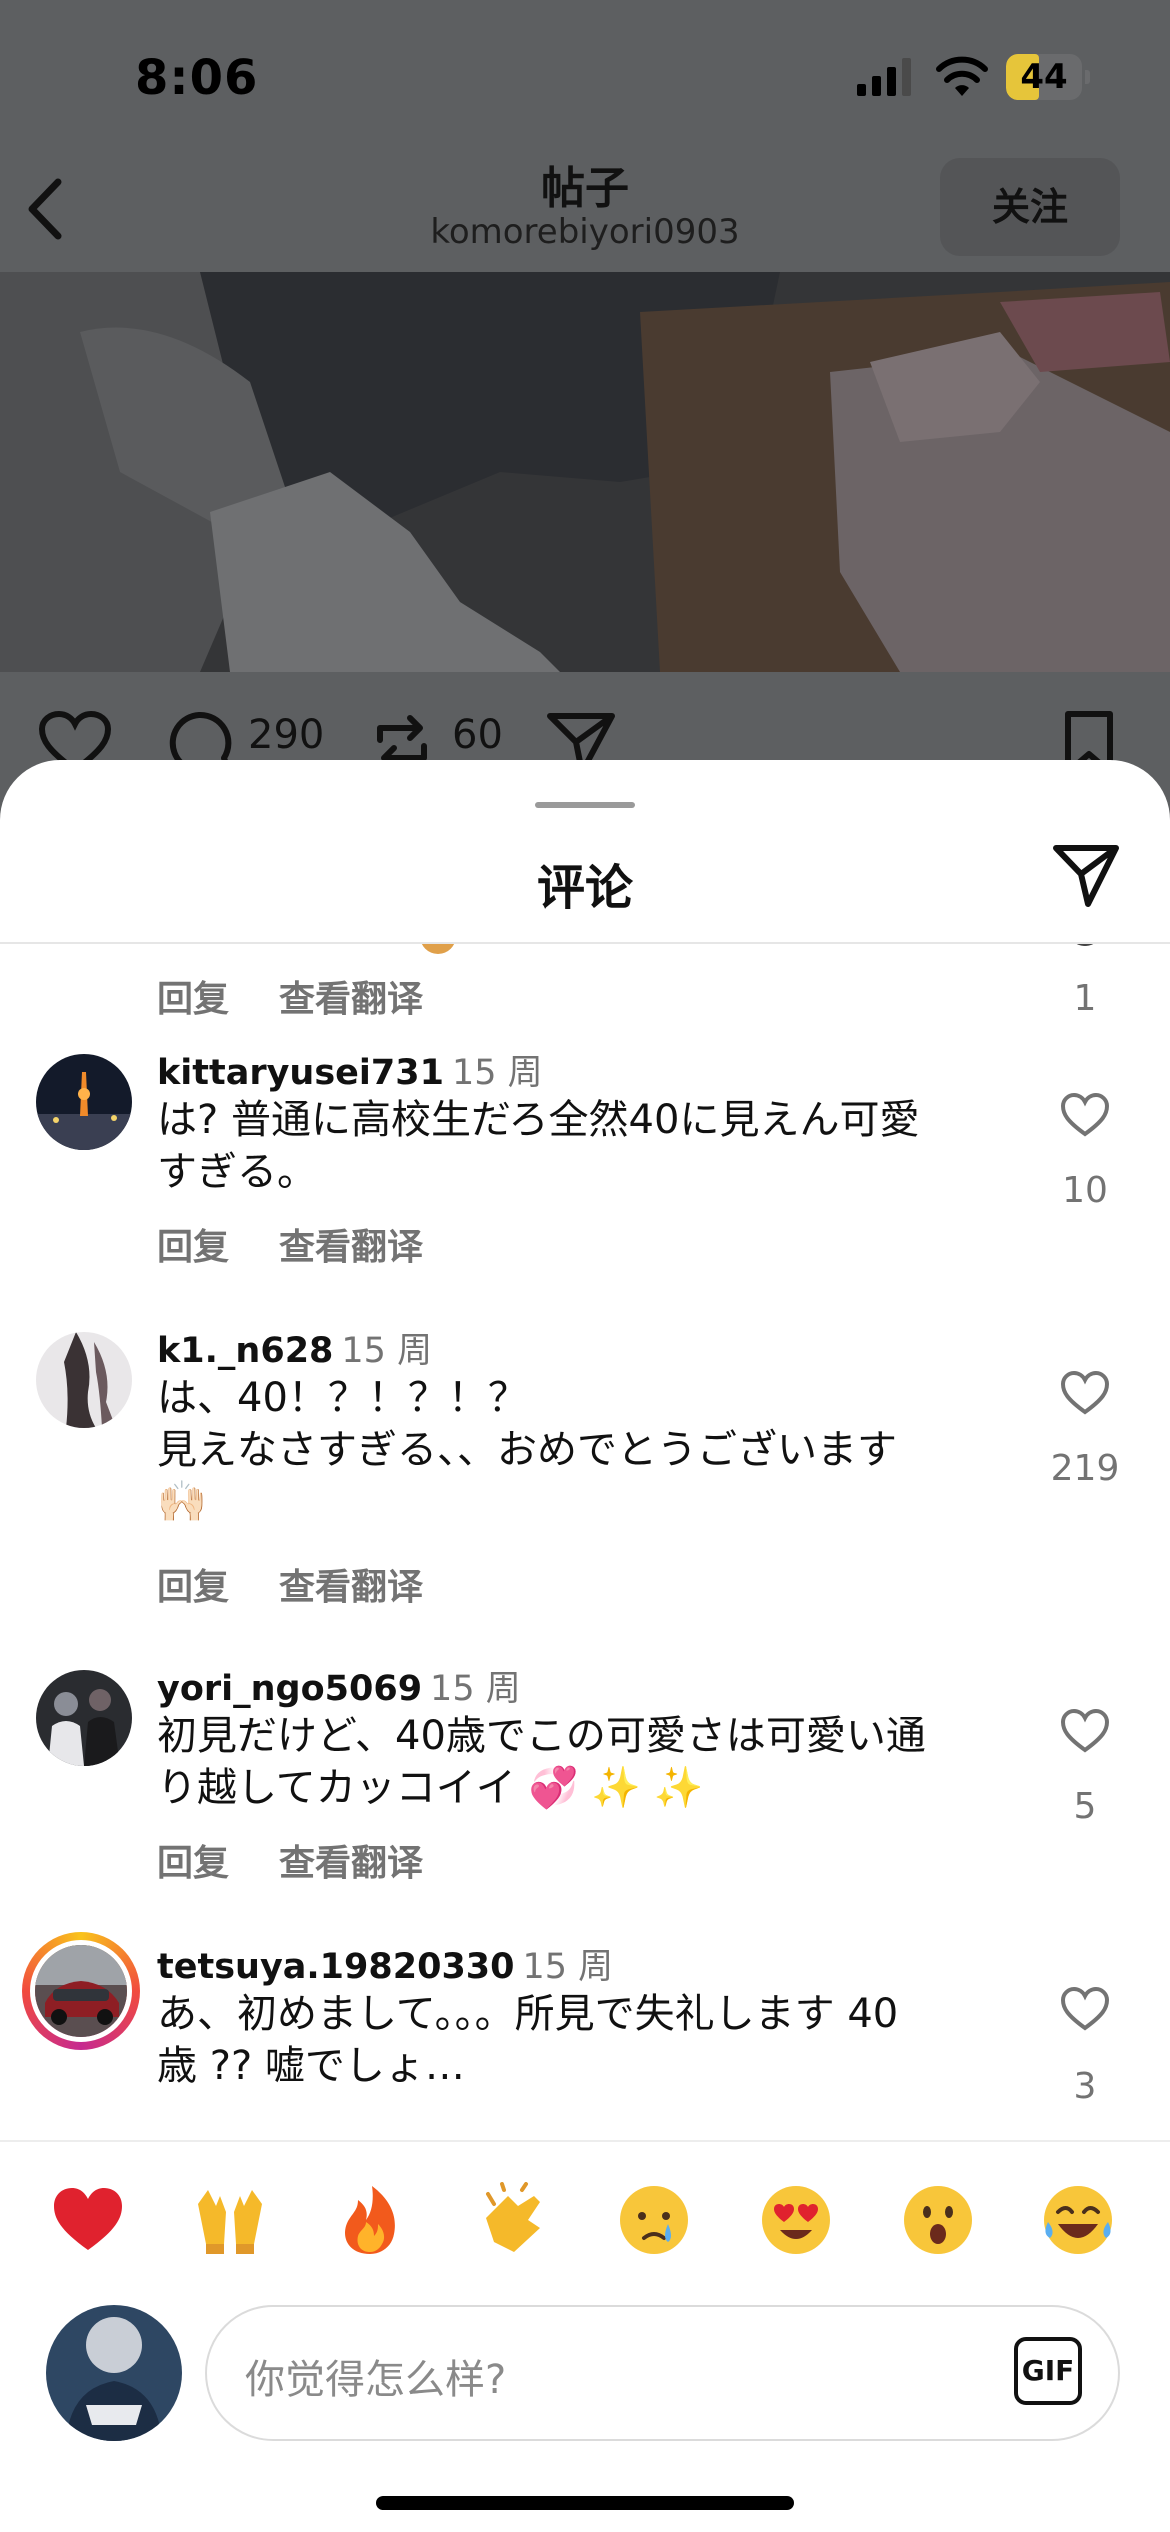  What do you see at coordinates (1085, 1806) in the screenshot?
I see `like-count: 5` at bounding box center [1085, 1806].